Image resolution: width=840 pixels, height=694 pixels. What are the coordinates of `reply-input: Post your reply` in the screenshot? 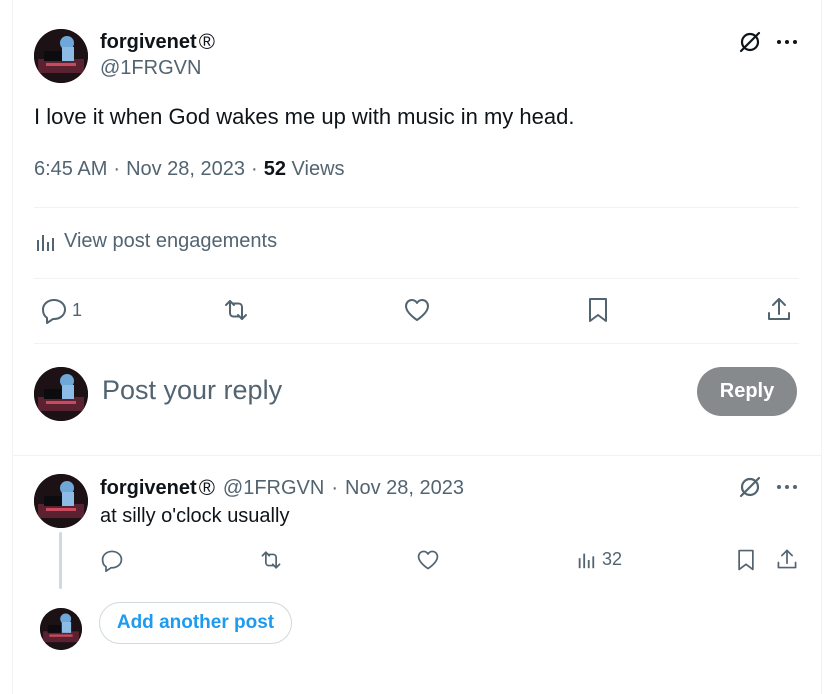 It's located at (382, 390).